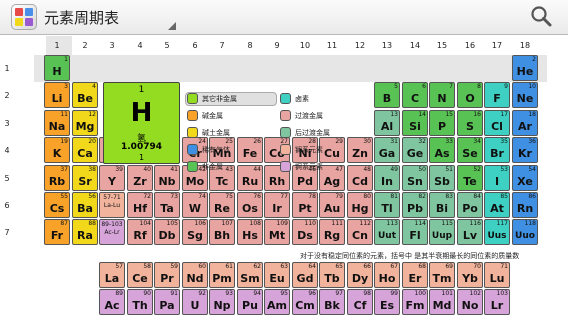  I want to click on element-w: 74 W, so click(195, 205).